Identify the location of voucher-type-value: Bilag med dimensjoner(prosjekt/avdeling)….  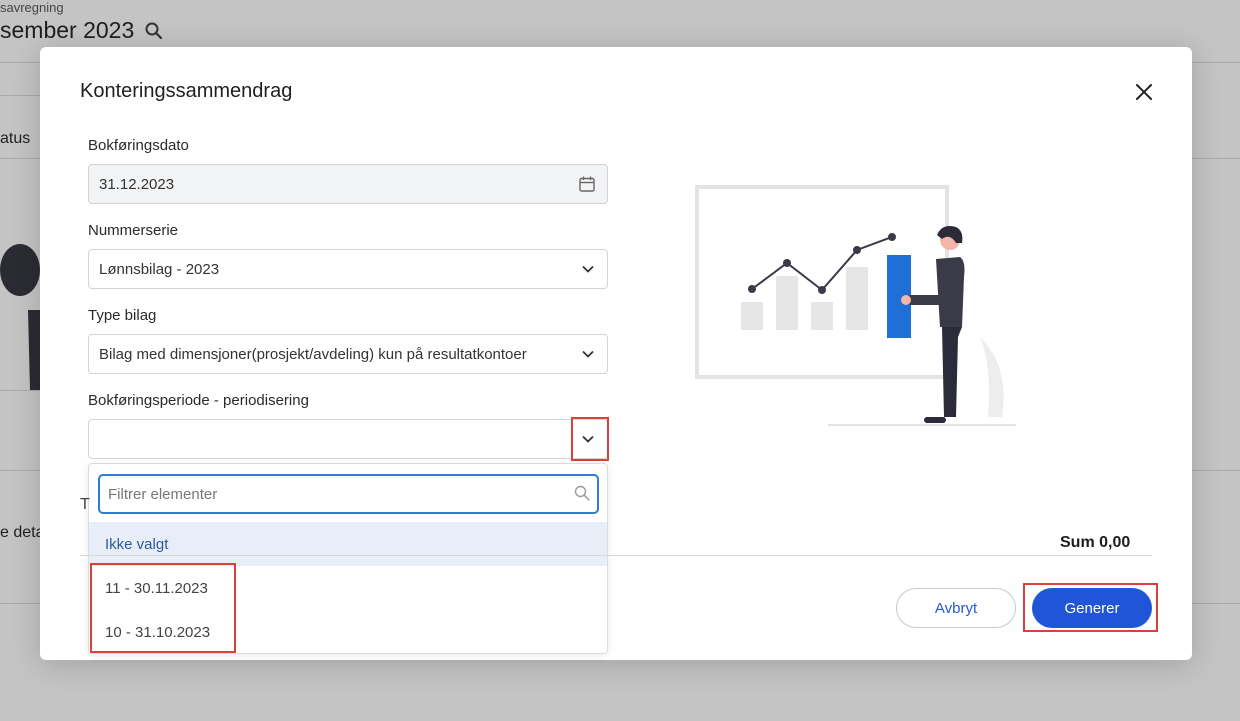
(313, 354).